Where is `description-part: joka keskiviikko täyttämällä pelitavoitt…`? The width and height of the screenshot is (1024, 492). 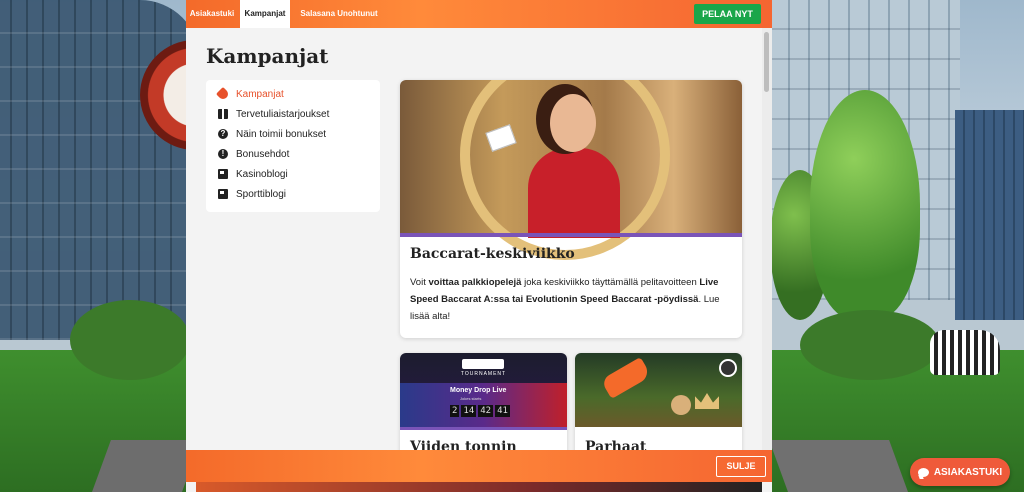 description-part: joka keskiviikko täyttämällä pelitavoitt… is located at coordinates (610, 282).